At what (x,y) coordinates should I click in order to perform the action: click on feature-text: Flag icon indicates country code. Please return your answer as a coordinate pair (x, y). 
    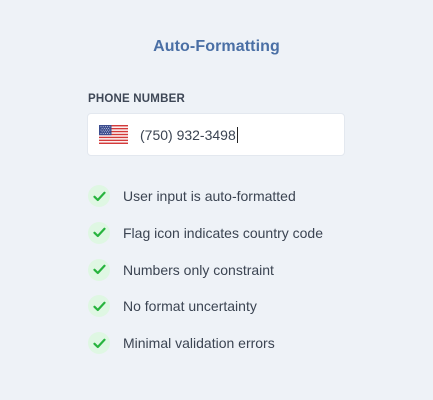
    Looking at the image, I should click on (223, 232).